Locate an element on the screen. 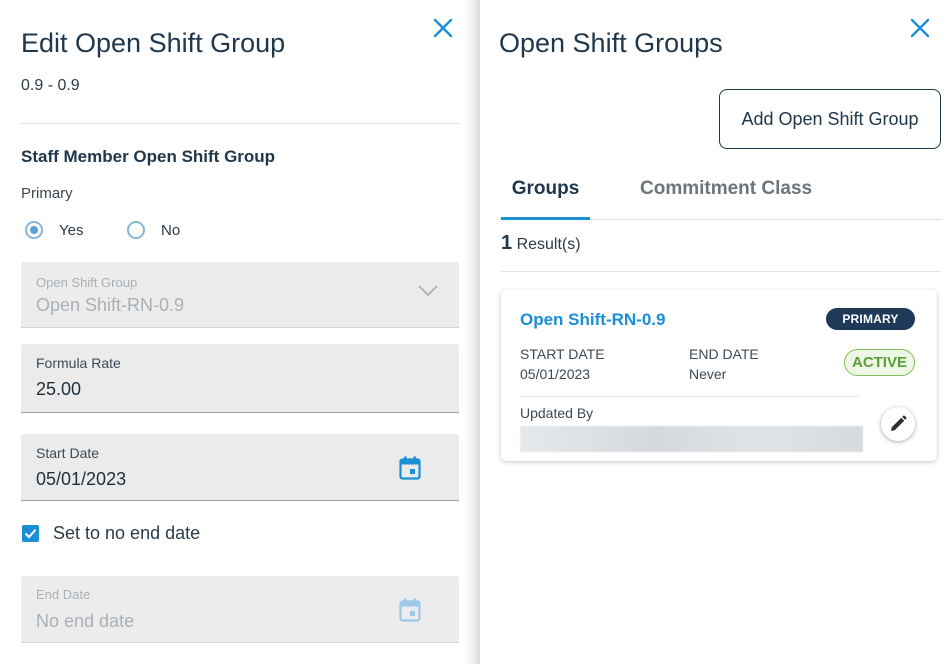 Image resolution: width=952 pixels, height=664 pixels. results-number: 1 is located at coordinates (507, 243).